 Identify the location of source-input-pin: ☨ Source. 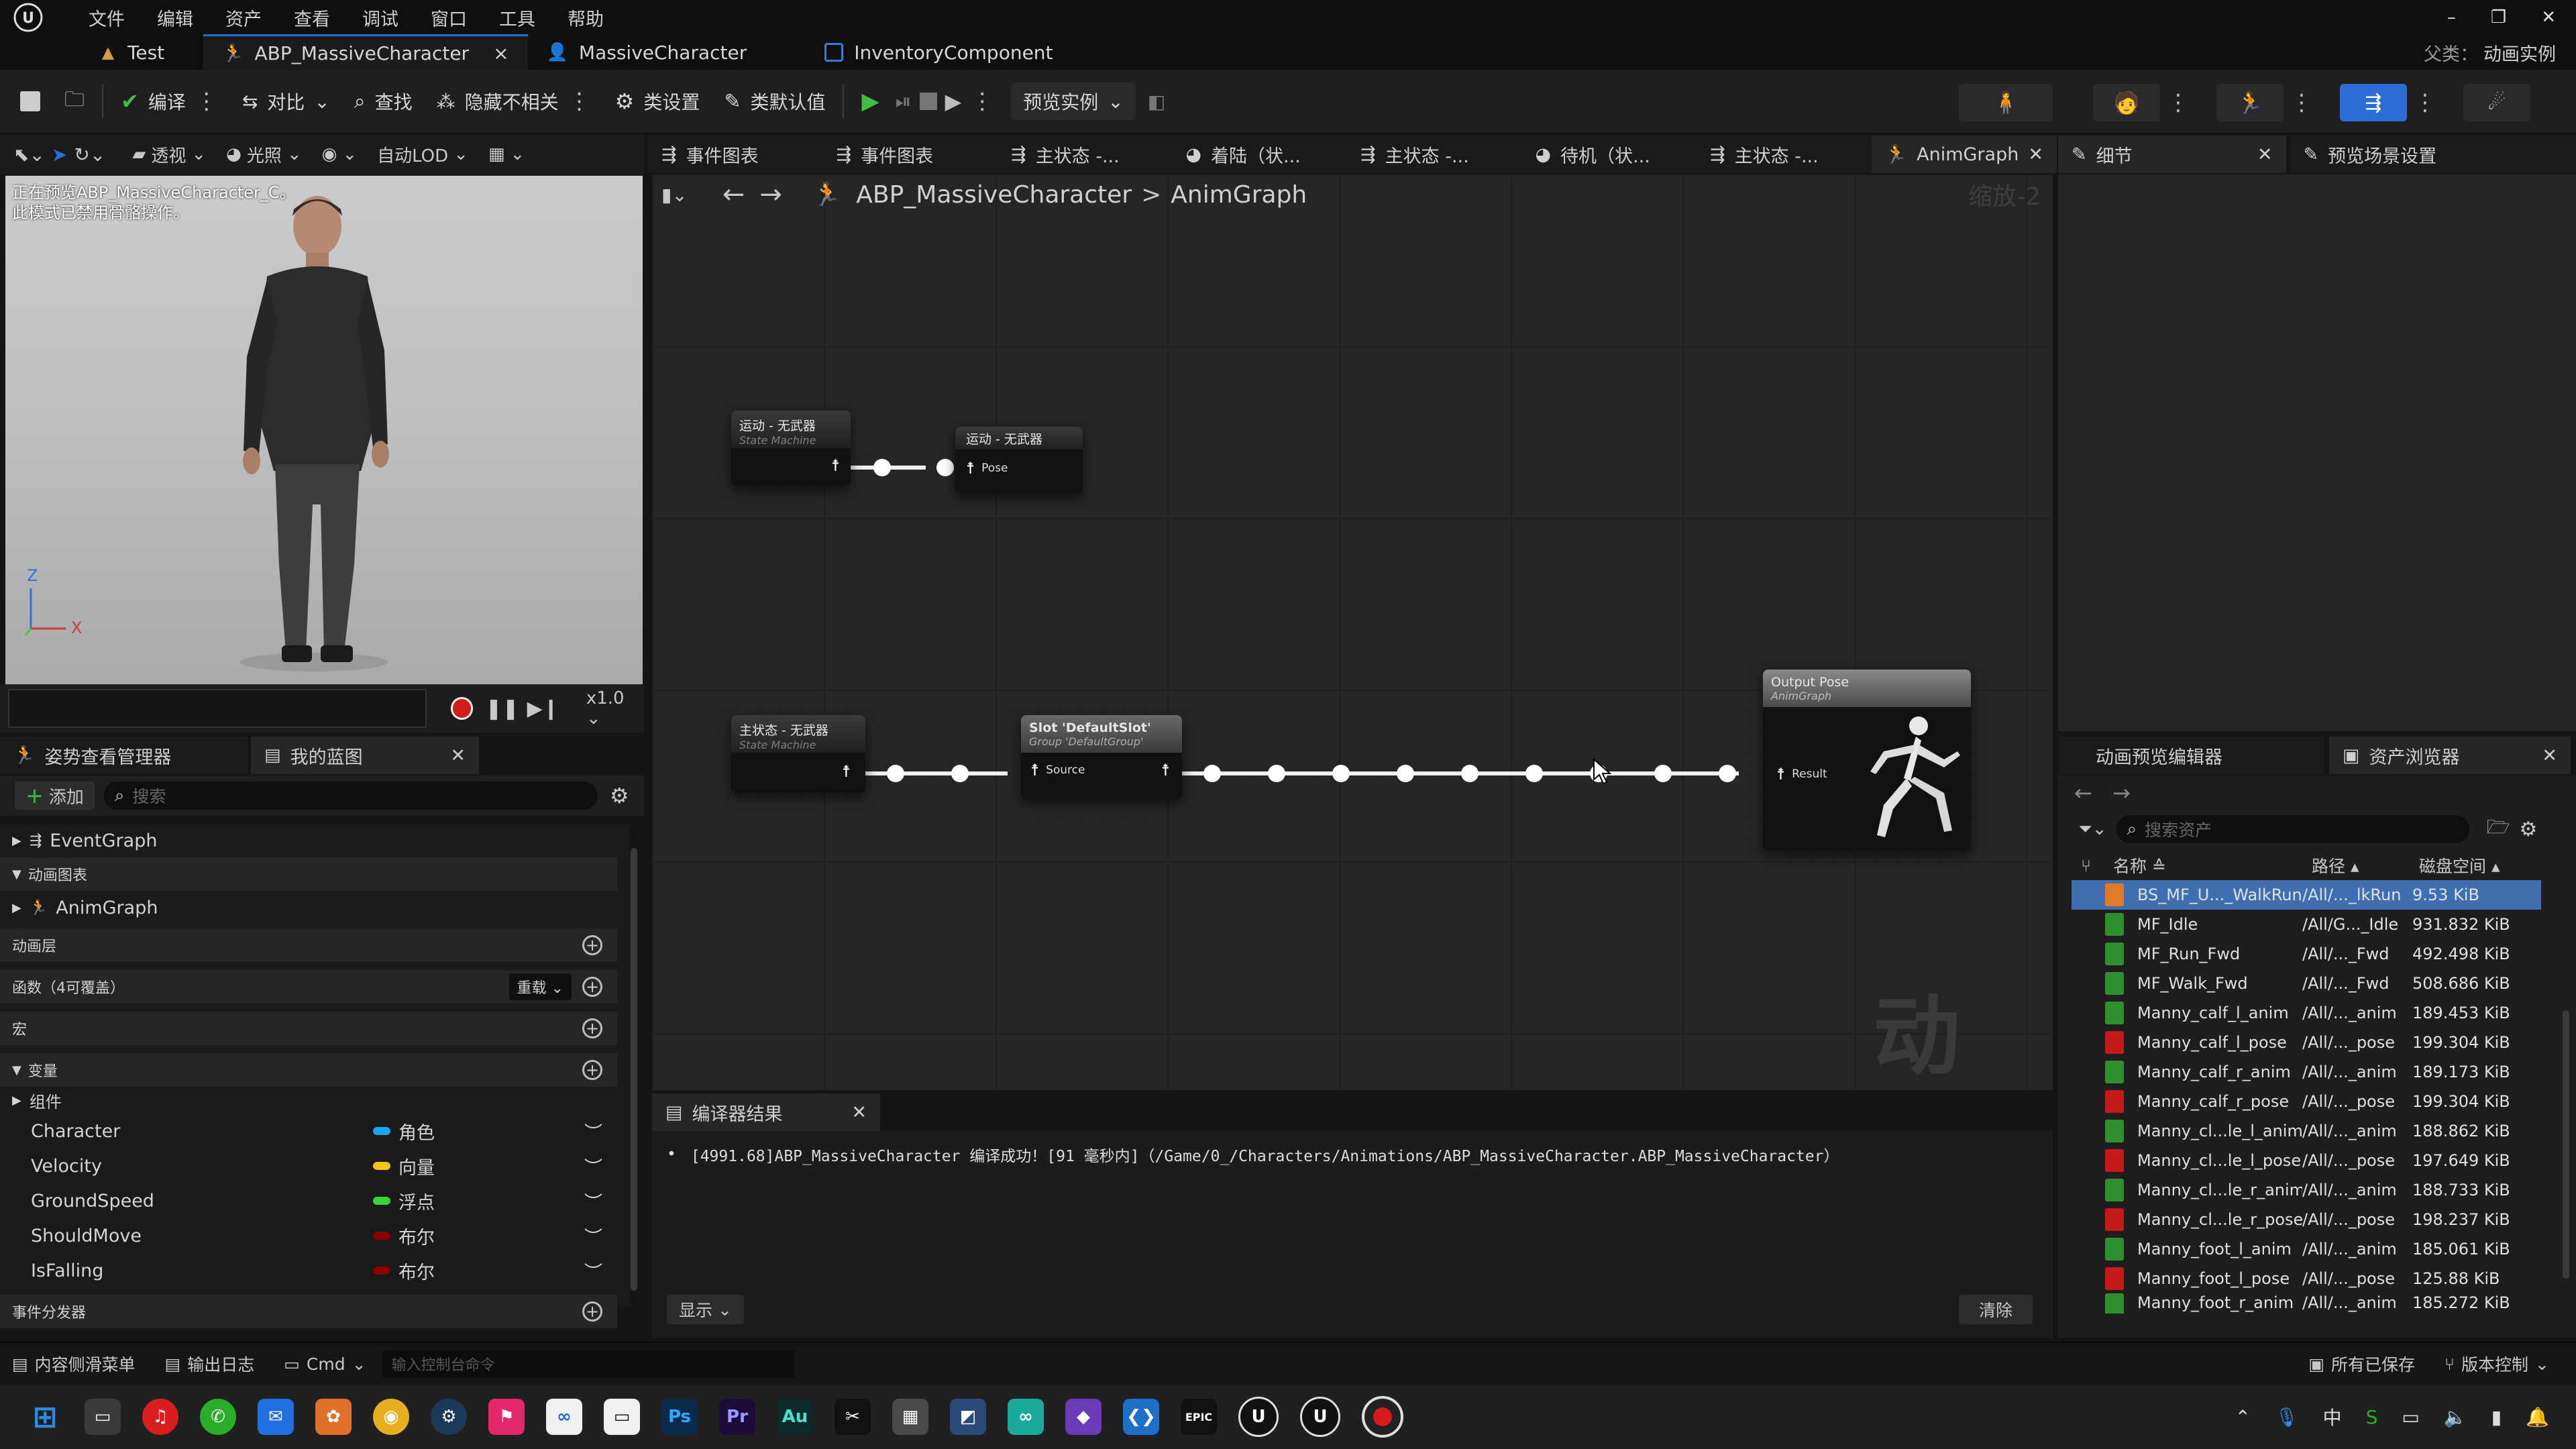
(1057, 770).